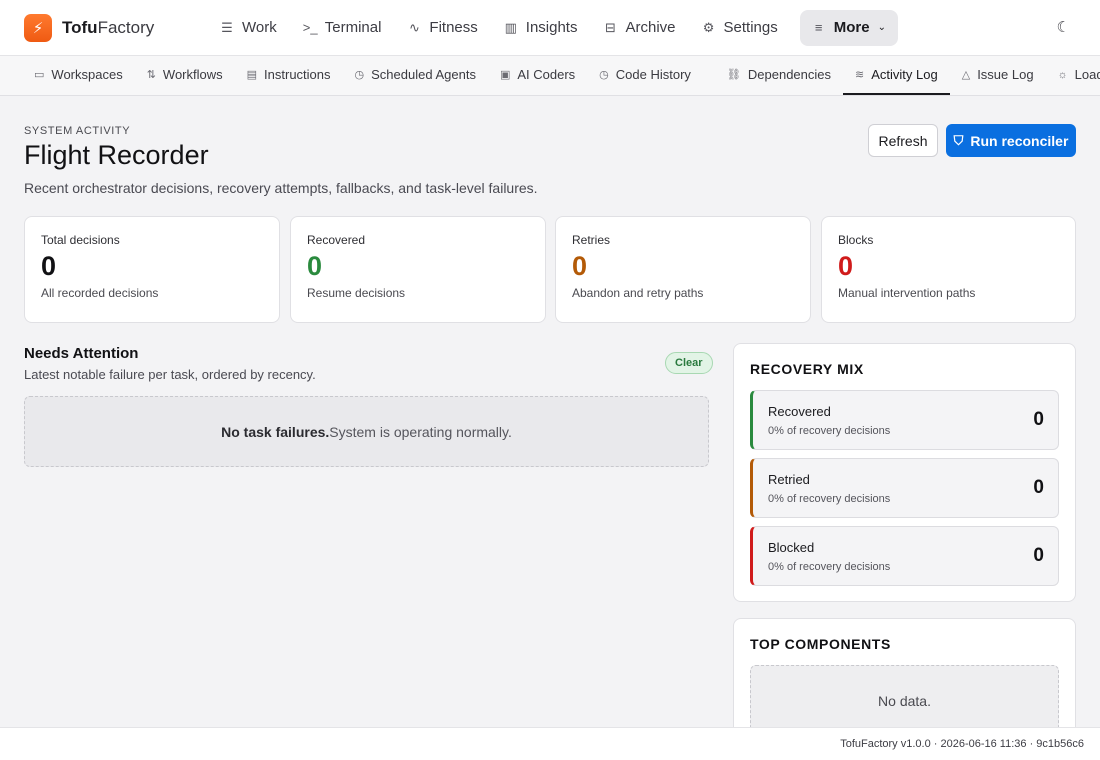  What do you see at coordinates (415, 75) in the screenshot?
I see `tab-scheduled-agents: ◷ Scheduled Agents` at bounding box center [415, 75].